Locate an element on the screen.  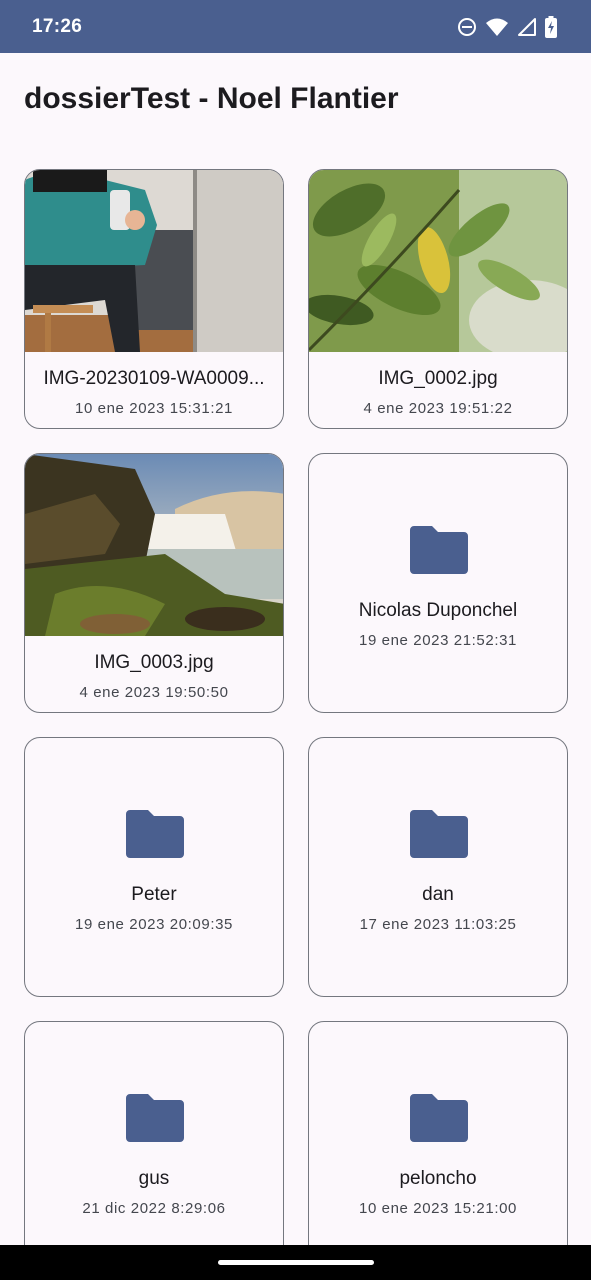
image-card: IMG_0002.jpg 4 ene 2023 19:51:22 is located at coordinates (438, 299).